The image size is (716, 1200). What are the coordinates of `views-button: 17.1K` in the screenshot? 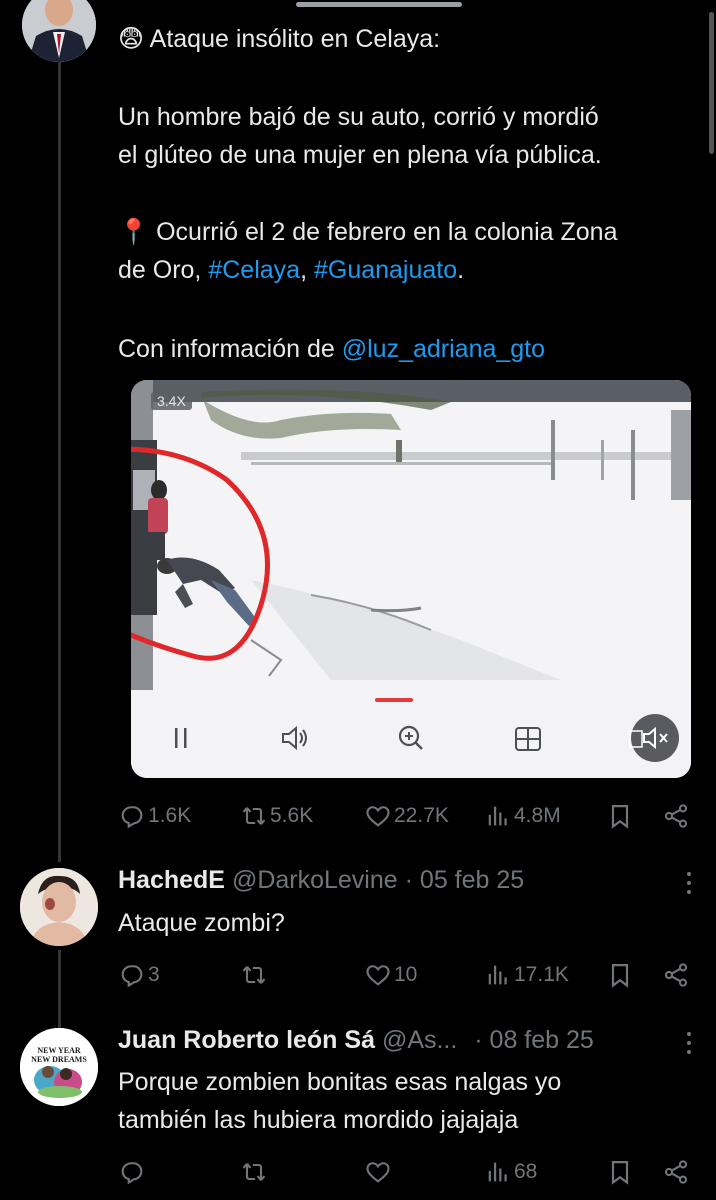 It's located at (526, 975).